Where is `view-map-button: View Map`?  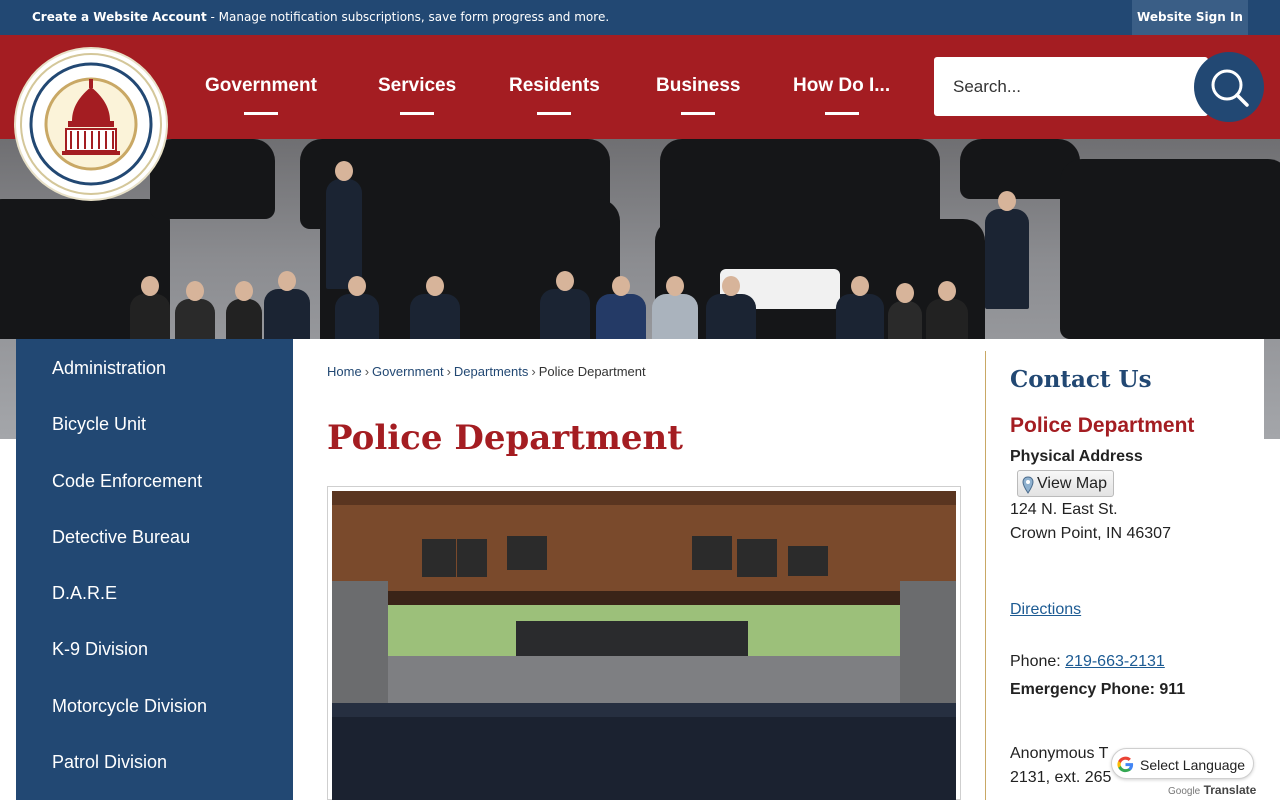
view-map-button: View Map is located at coordinates (1065, 483).